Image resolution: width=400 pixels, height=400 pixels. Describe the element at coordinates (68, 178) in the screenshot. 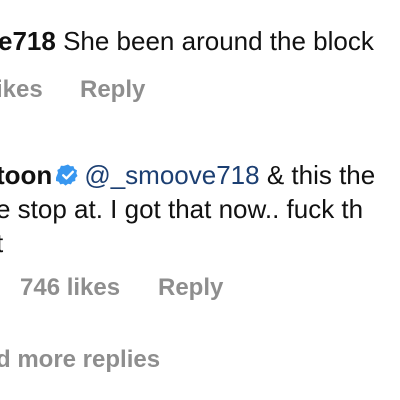

I see `verified-badge-icon` at that location.